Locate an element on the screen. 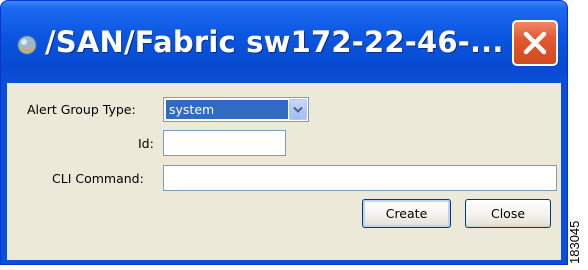 The image size is (588, 270). figure-id: 183045 is located at coordinates (576, 241).